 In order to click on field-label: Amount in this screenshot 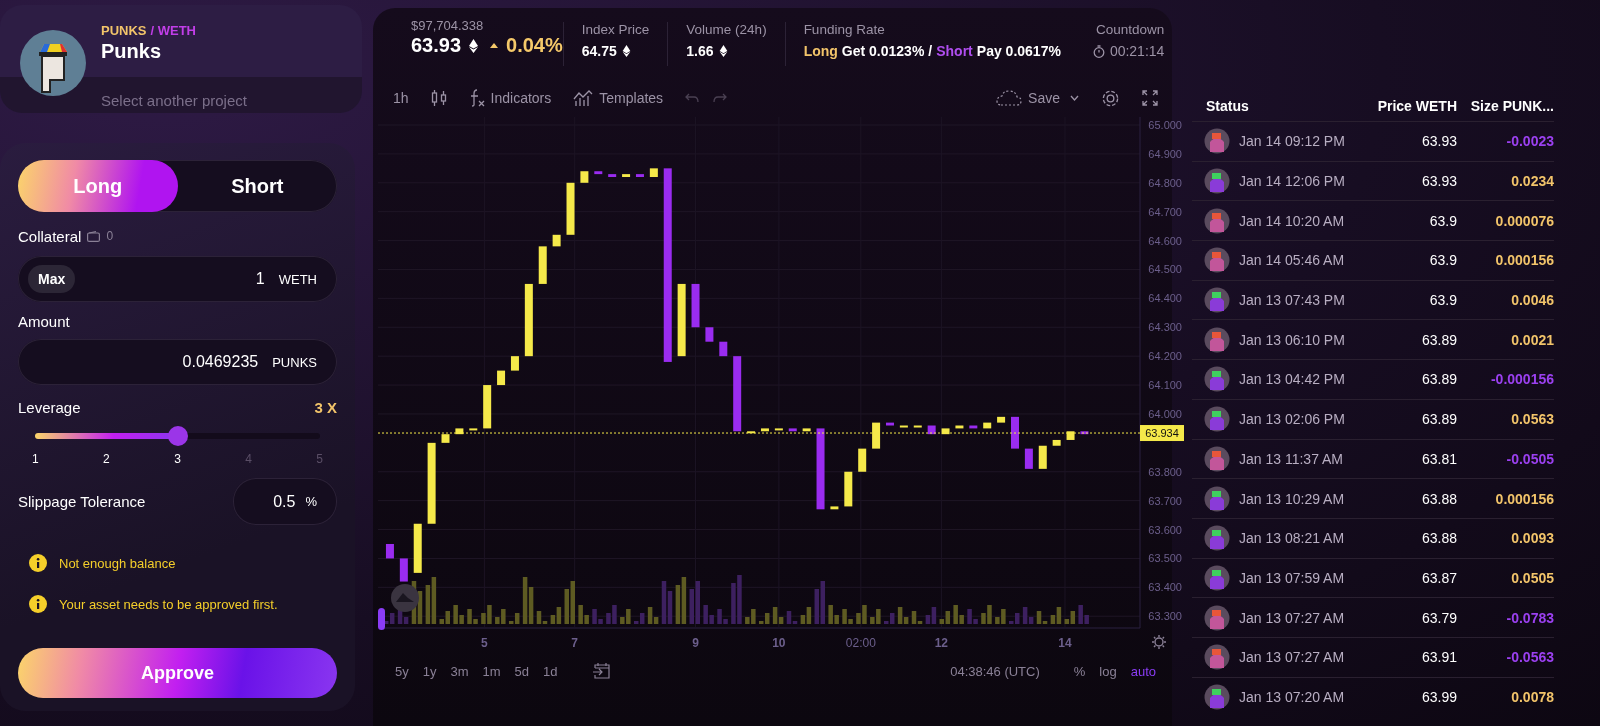, I will do `click(44, 321)`.